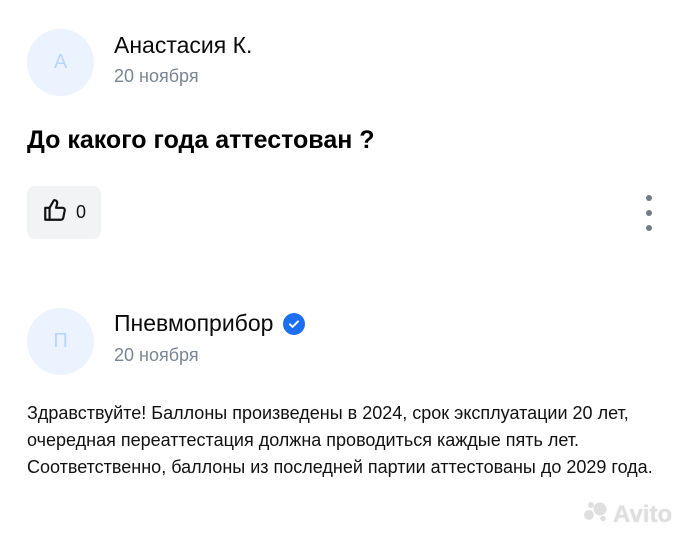 The height and width of the screenshot is (540, 689). I want to click on seller-name-text: Пневмоприбор, so click(194, 323).